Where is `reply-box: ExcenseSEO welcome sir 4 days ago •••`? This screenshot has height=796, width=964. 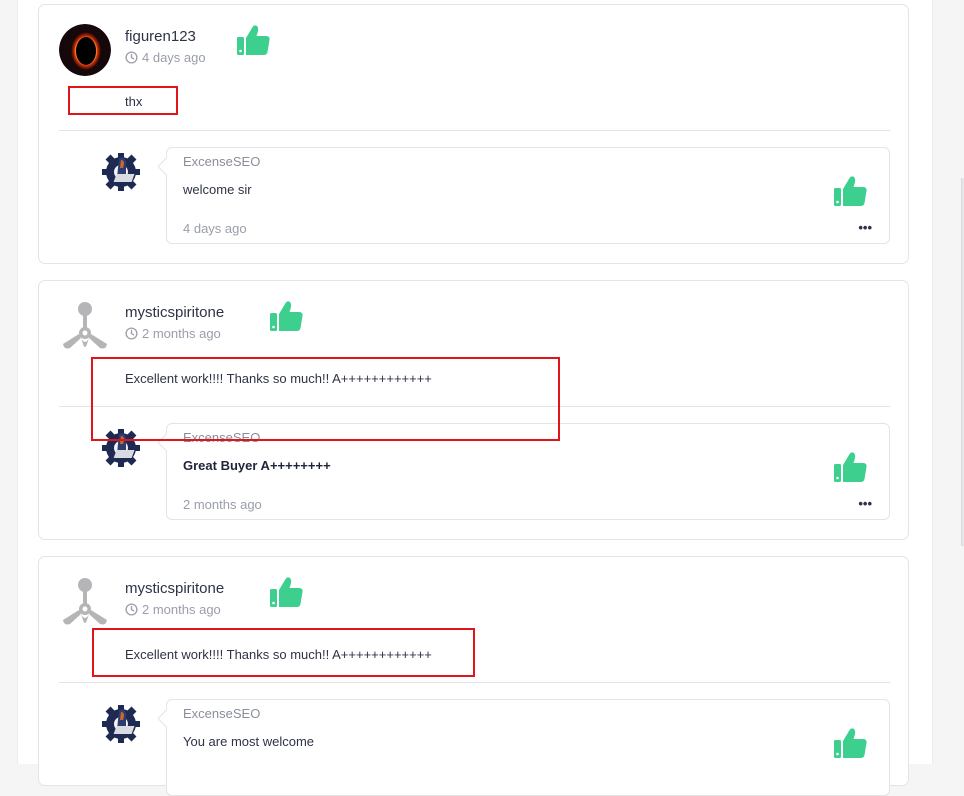 reply-box: ExcenseSEO welcome sir 4 days ago ••• is located at coordinates (528, 195).